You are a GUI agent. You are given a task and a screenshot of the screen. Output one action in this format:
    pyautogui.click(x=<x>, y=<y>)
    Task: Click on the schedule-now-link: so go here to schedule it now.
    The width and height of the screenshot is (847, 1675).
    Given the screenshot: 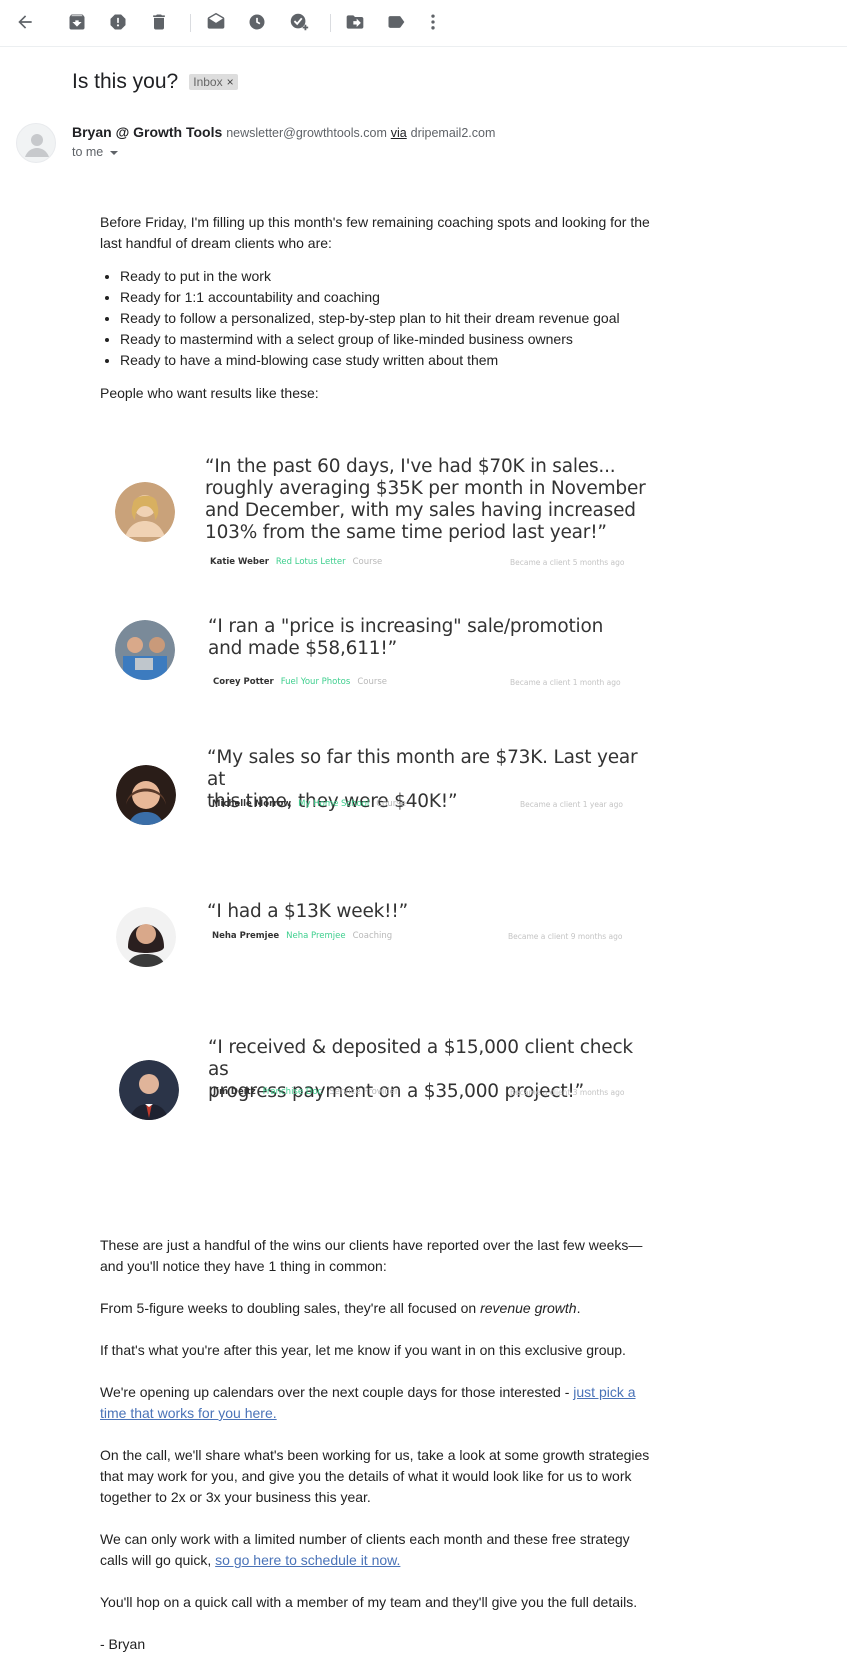 What is the action you would take?
    pyautogui.click(x=307, y=1560)
    